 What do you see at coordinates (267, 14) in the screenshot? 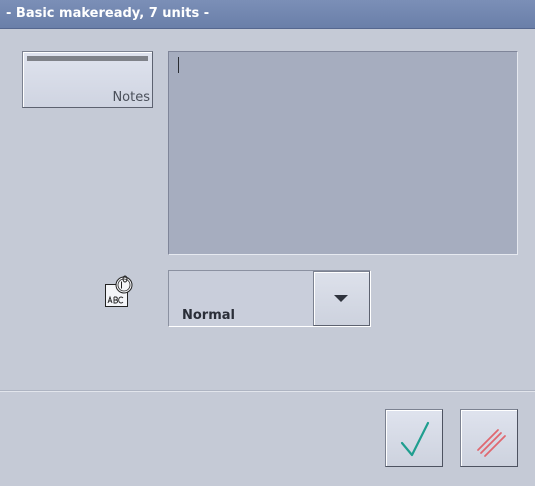
I see `title-bar: - Basic makeready, 7 units -` at bounding box center [267, 14].